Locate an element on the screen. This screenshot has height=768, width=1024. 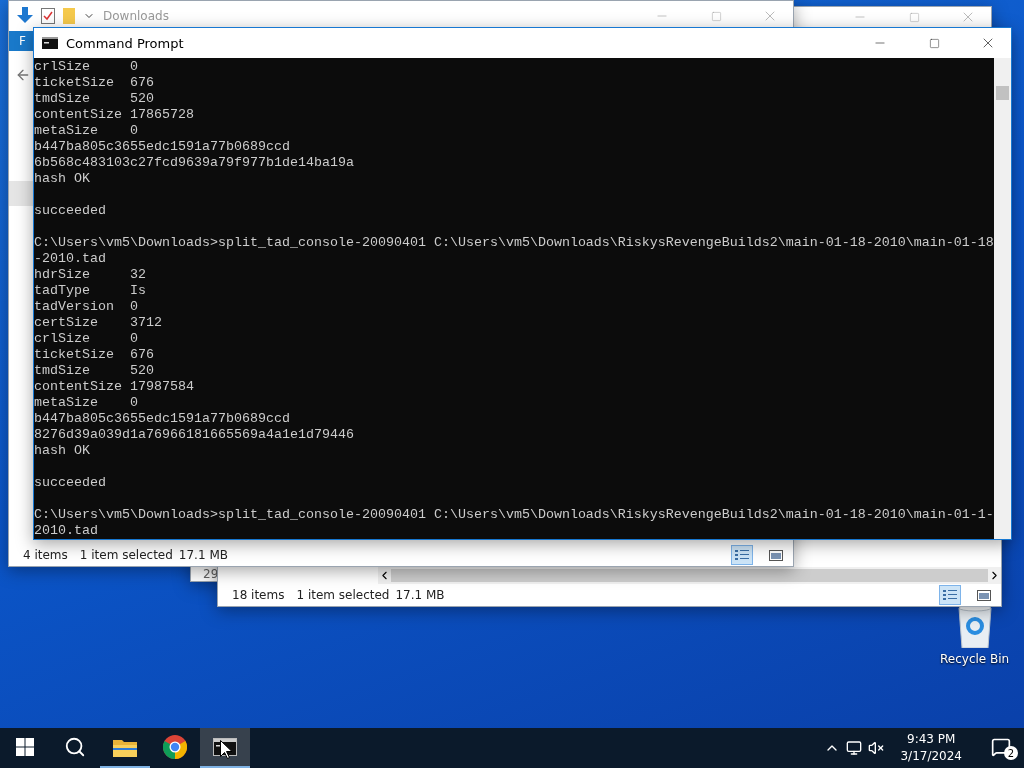
console-line: certSize 3712 is located at coordinates (98, 323).